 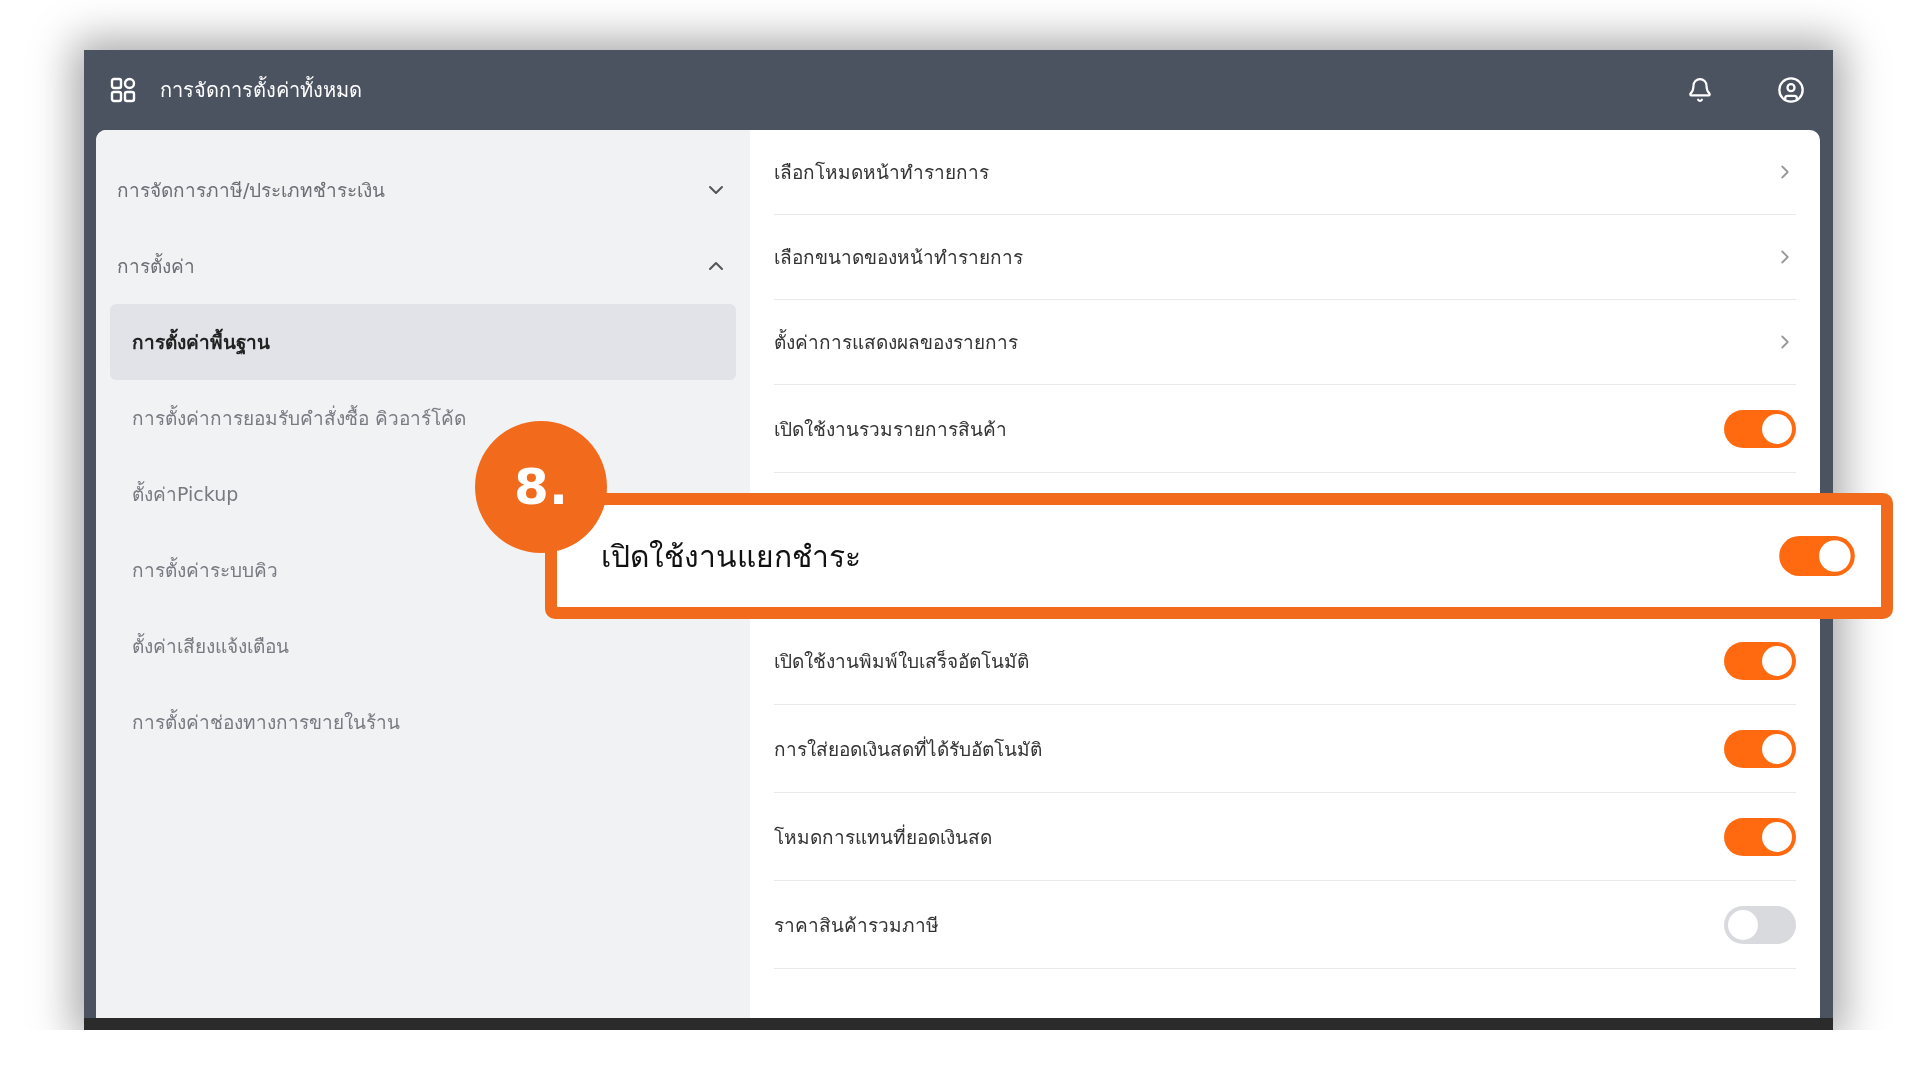 What do you see at coordinates (856, 925) in the screenshot?
I see `settings-label: ราคาสินค้ารวมภาษี` at bounding box center [856, 925].